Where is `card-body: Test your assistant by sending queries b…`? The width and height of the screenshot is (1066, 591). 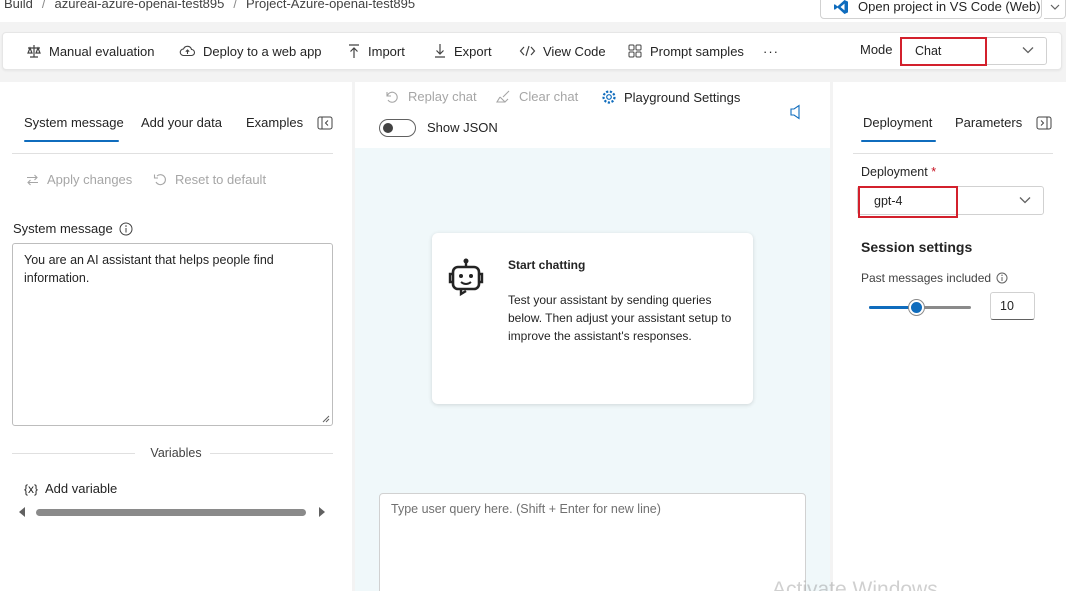 card-body: Test your assistant by sending queries b… is located at coordinates (620, 318).